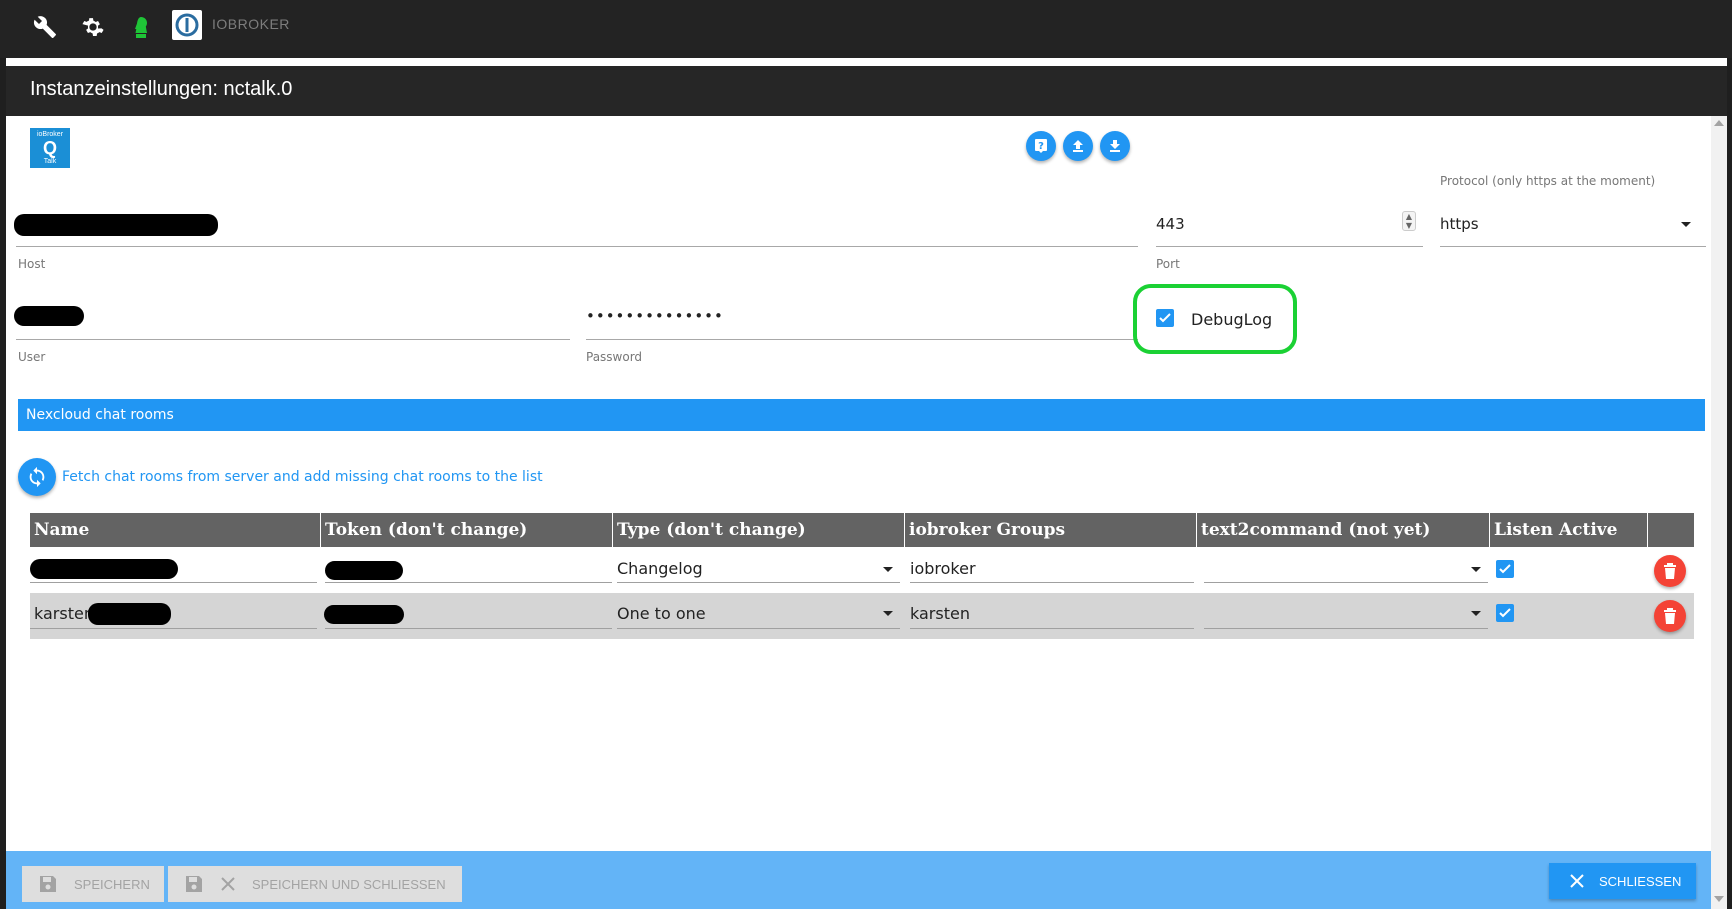 This screenshot has height=909, width=1732. I want to click on scrollbar, so click(1719, 512).